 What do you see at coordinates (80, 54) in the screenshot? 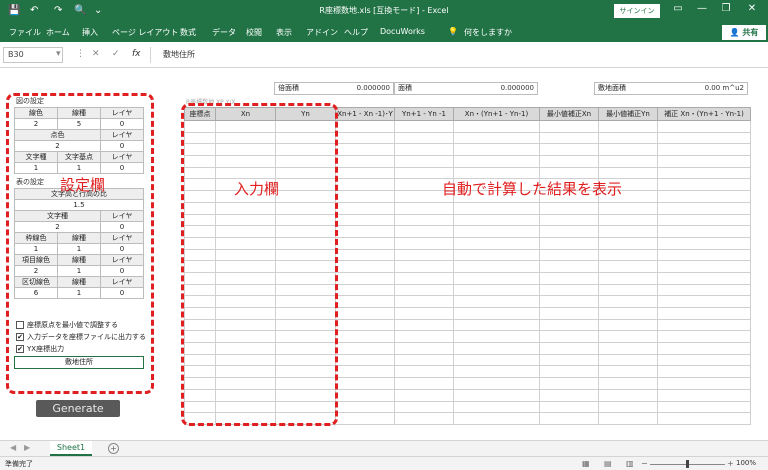
I see `drag-handle-icon: ⋮` at bounding box center [80, 54].